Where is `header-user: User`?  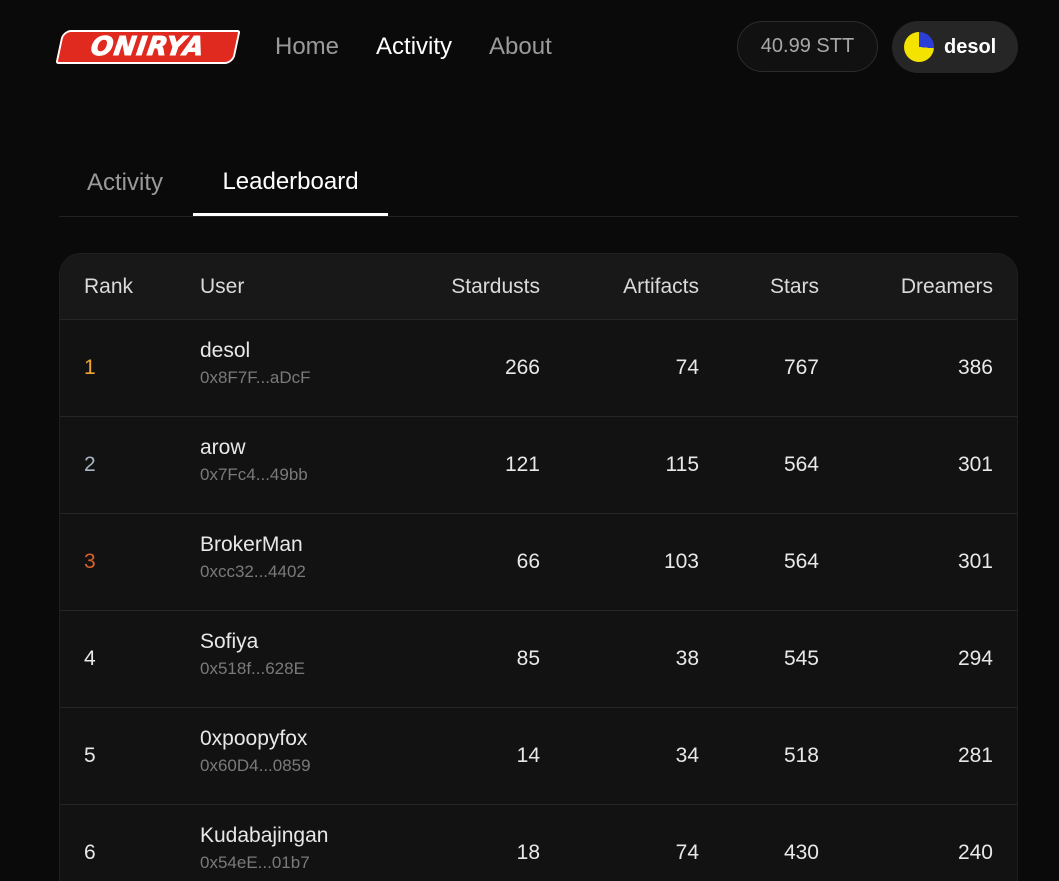
header-user: User is located at coordinates (222, 287).